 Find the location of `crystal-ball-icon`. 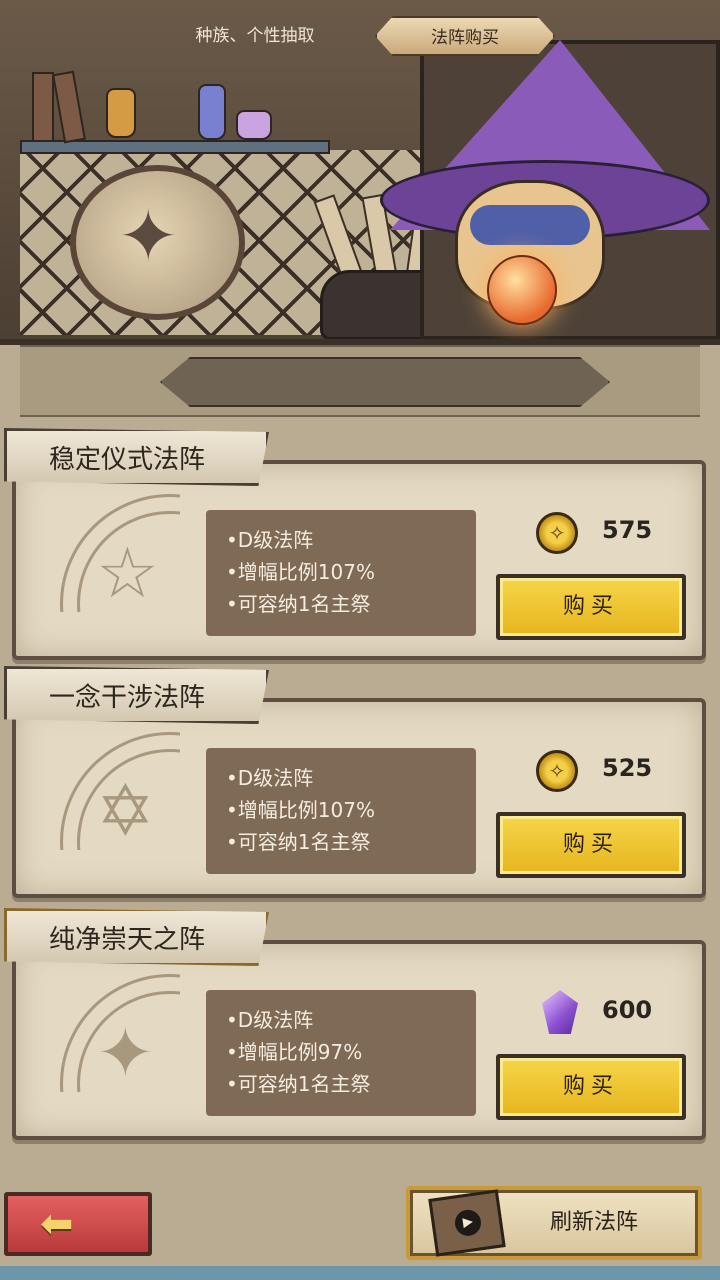

crystal-ball-icon is located at coordinates (522, 290).